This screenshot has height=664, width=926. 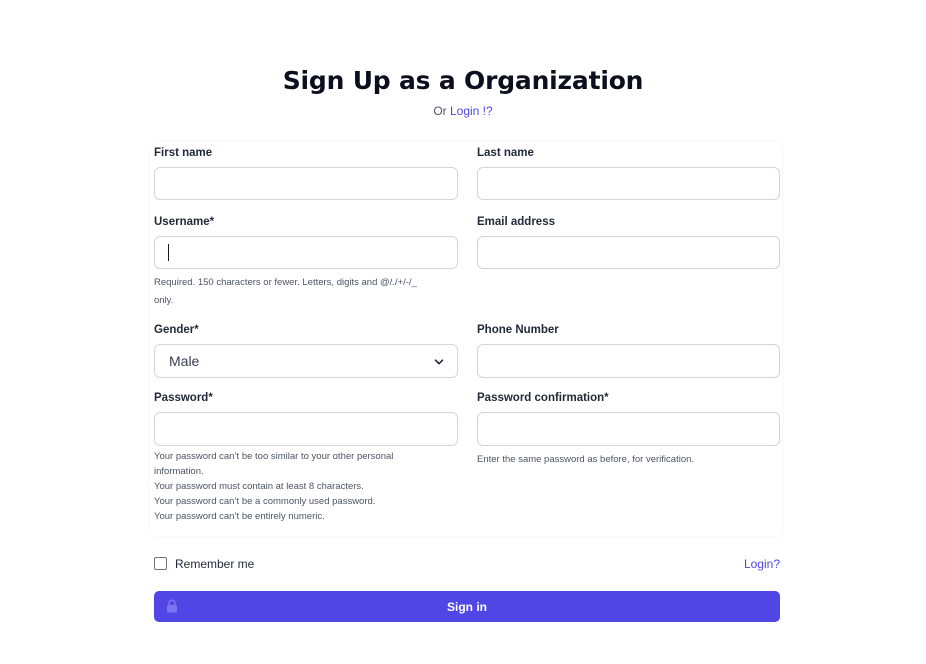 I want to click on username-input, so click(x=306, y=252).